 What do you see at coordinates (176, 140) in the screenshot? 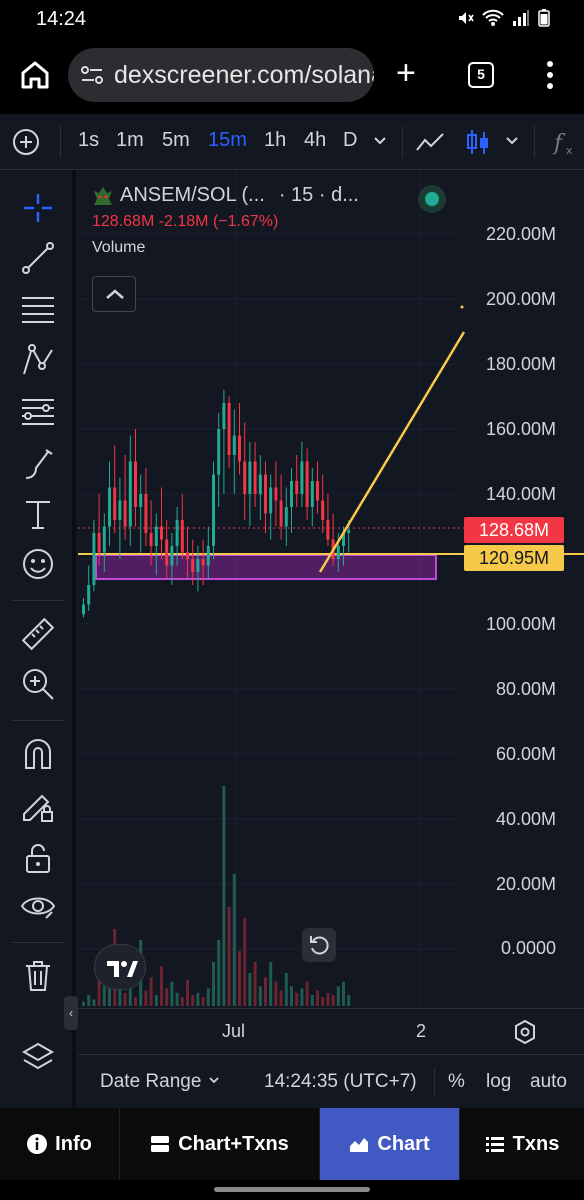
I see `interval-5m: 5m` at bounding box center [176, 140].